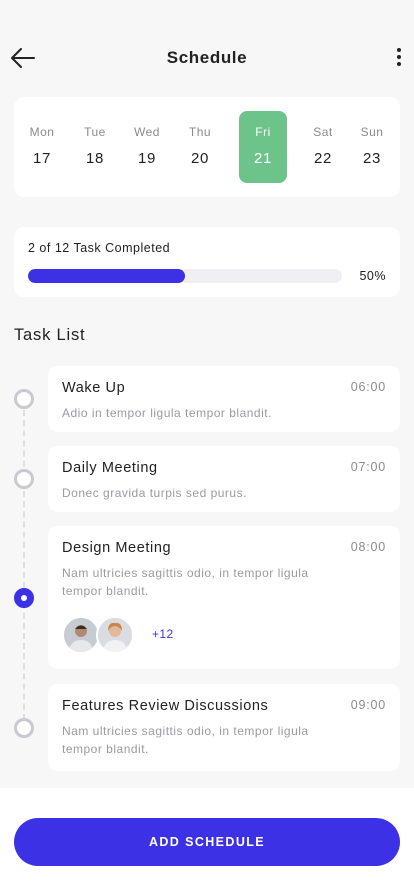 The width and height of the screenshot is (414, 896). I want to click on day-number: 23, so click(372, 158).